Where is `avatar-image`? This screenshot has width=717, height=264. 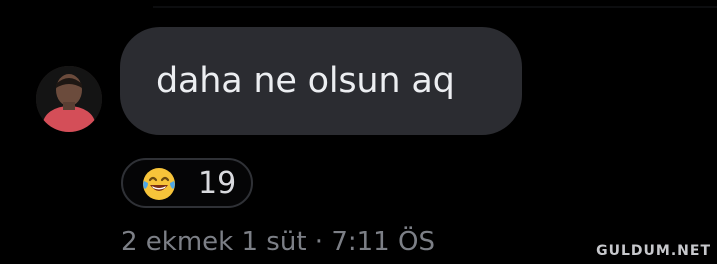
avatar-image is located at coordinates (69, 99).